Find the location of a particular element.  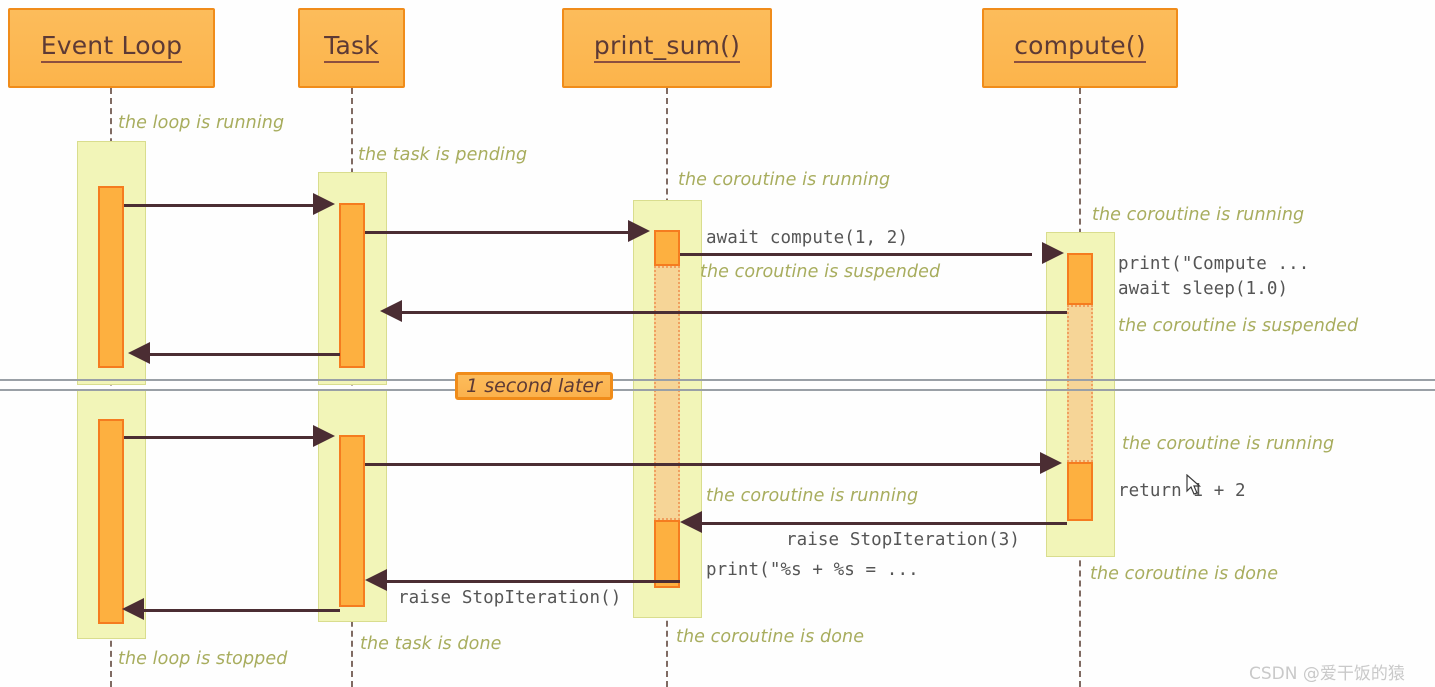

participant-label-event-loop: Event Loop is located at coordinates (111, 48).